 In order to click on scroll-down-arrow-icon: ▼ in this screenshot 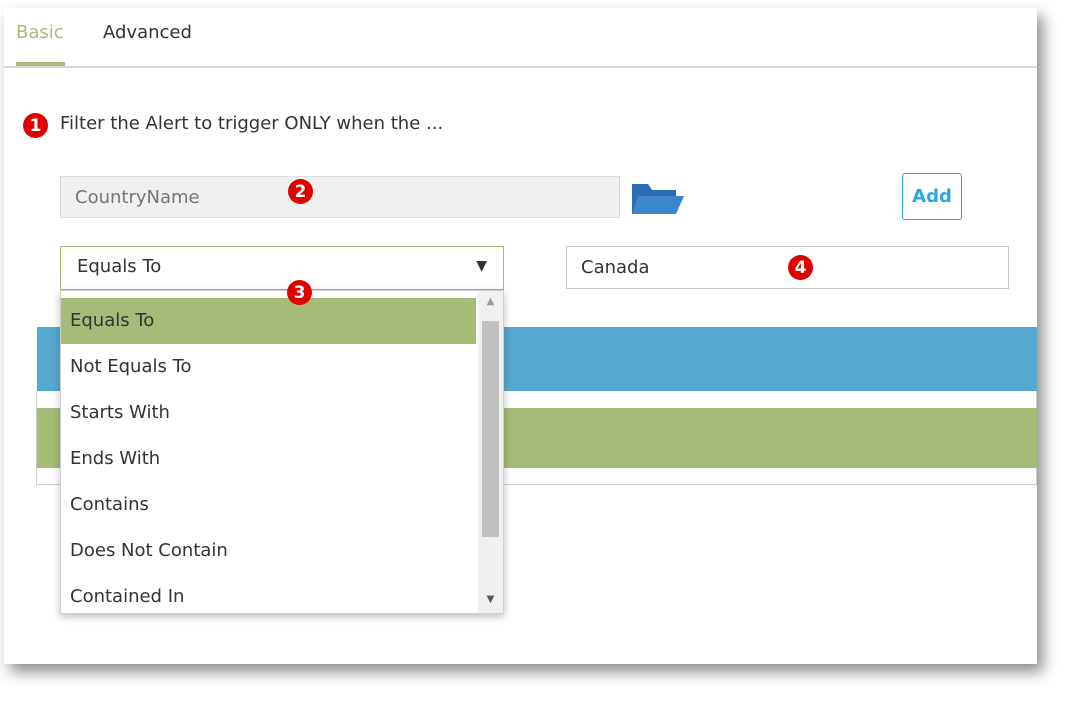, I will do `click(490, 600)`.